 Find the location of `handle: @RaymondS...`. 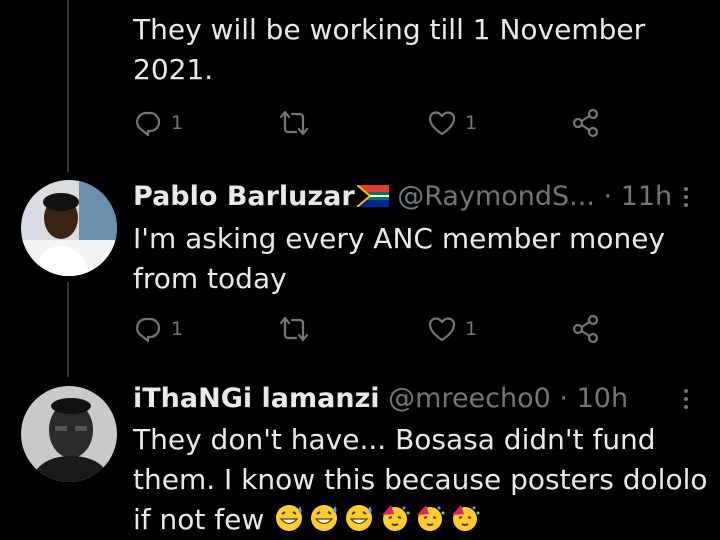

handle: @RaymondS... is located at coordinates (496, 196).